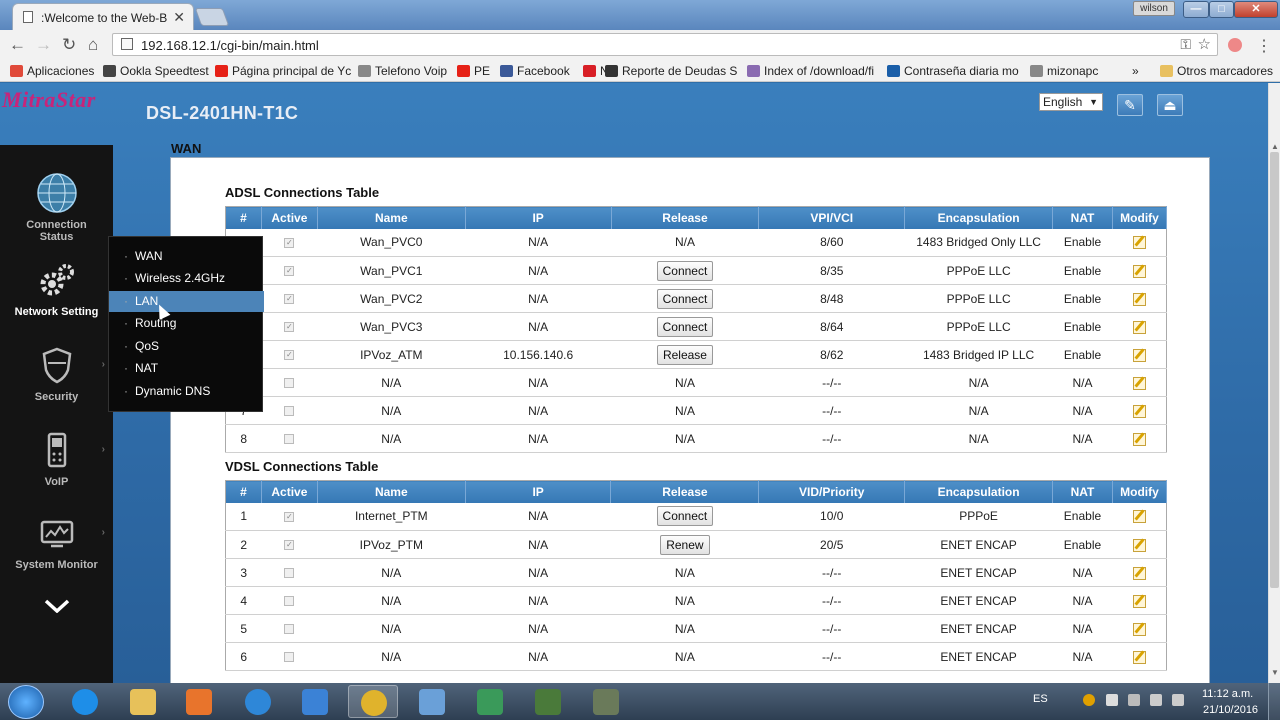 This screenshot has height=720, width=1280. Describe the element at coordinates (1130, 105) in the screenshot. I see `wizard-icon: ✎` at that location.